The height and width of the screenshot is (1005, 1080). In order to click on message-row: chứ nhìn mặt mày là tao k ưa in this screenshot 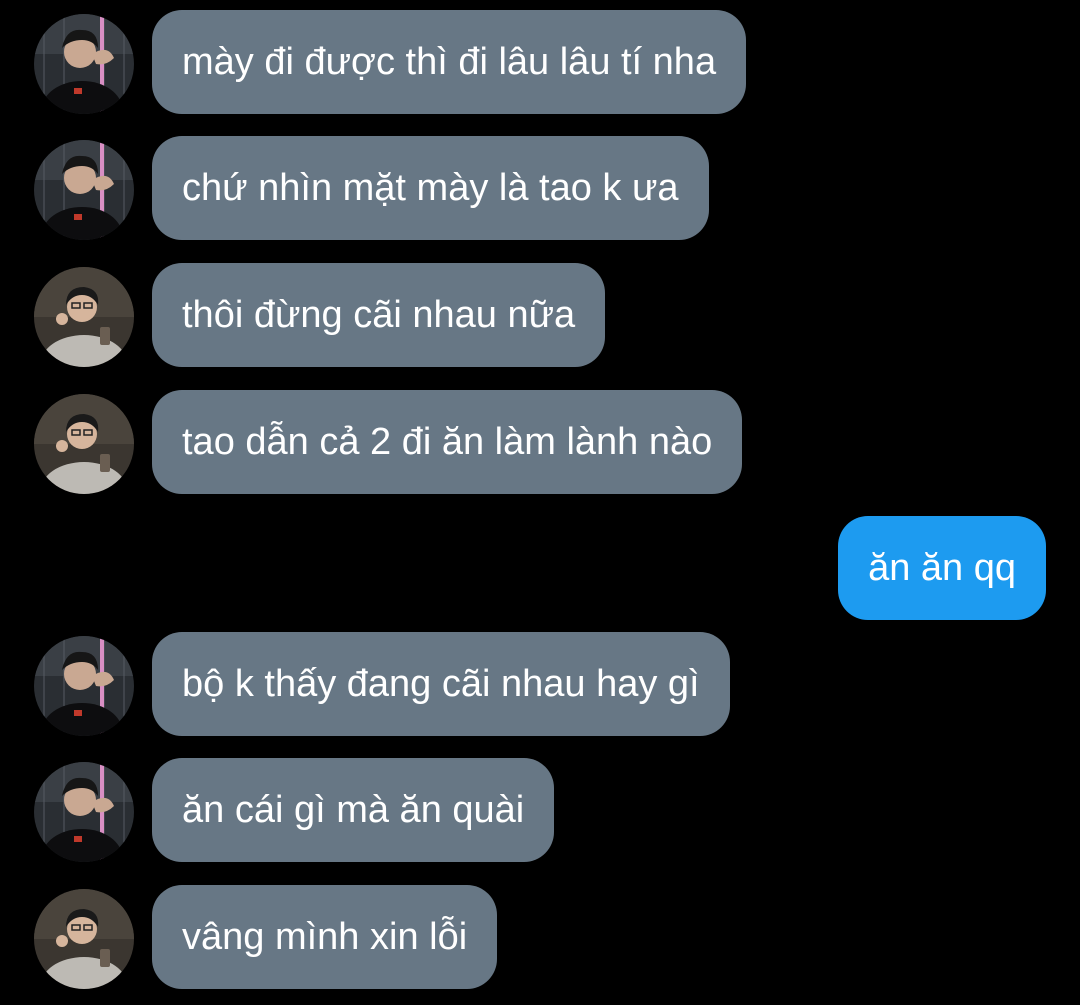, I will do `click(540, 188)`.